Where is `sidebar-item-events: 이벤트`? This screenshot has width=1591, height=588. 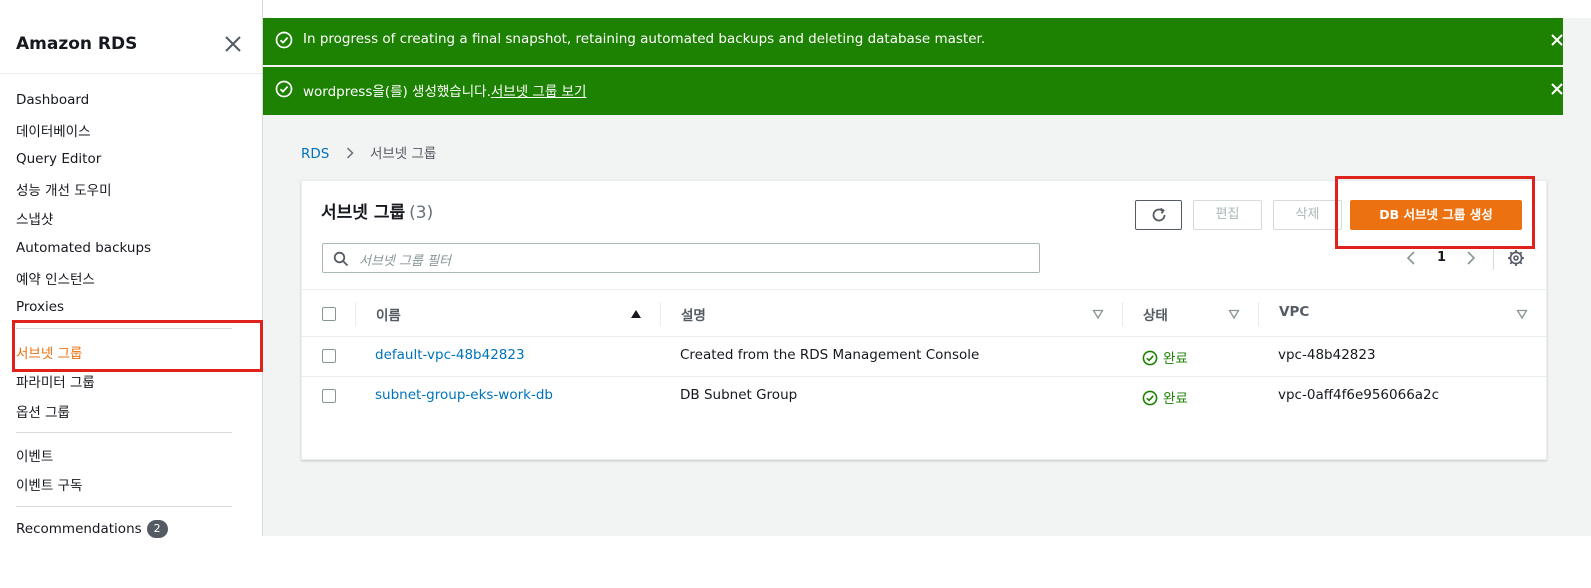 sidebar-item-events: 이벤트 is located at coordinates (34, 455).